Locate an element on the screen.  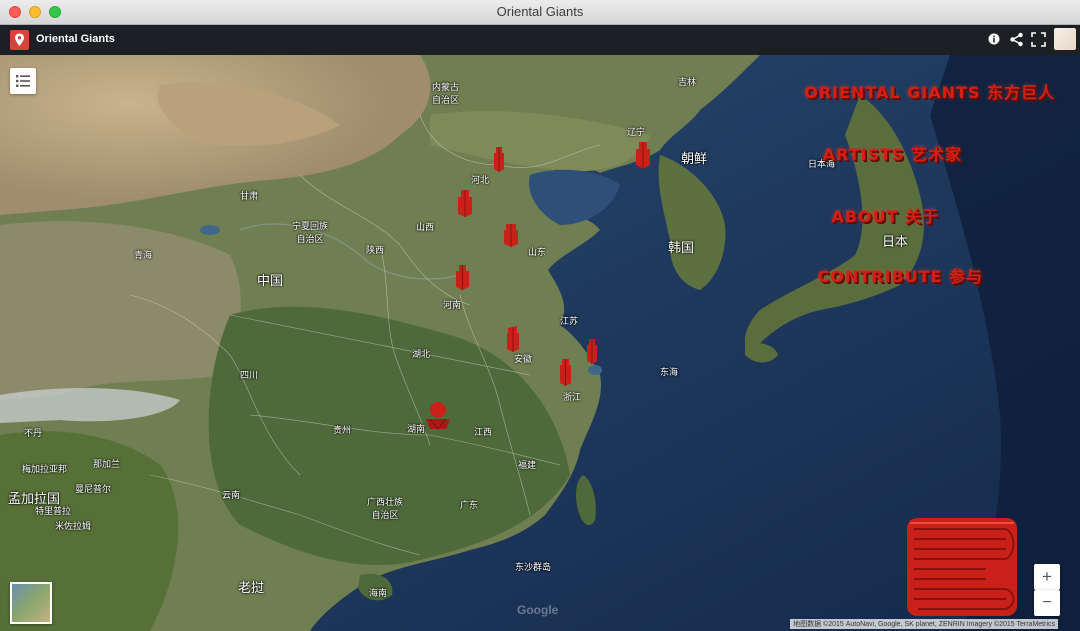
map-label: 宁夏回族 自治区 is located at coordinates (310, 232).